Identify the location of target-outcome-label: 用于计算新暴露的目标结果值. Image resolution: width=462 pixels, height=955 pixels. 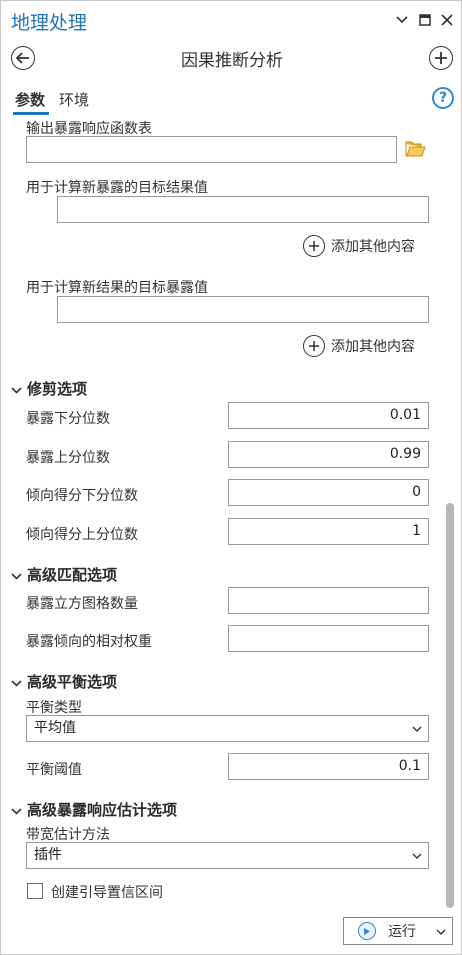
(117, 188).